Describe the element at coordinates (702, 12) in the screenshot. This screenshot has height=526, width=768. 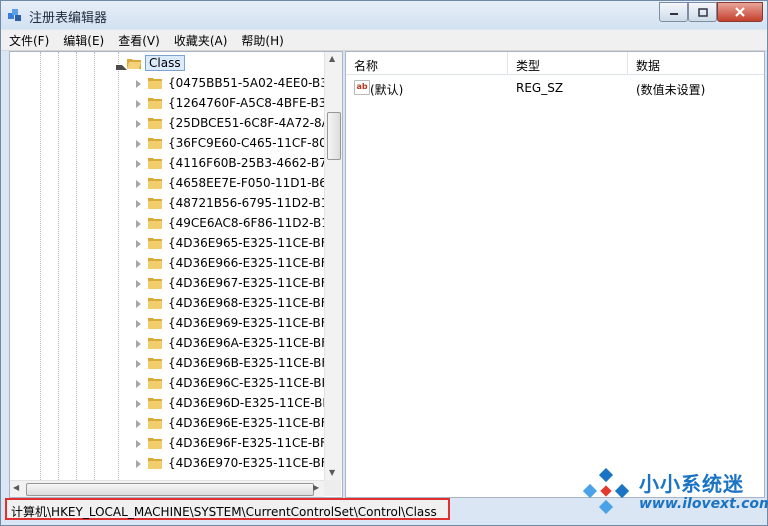
I see `maximize-button` at that location.